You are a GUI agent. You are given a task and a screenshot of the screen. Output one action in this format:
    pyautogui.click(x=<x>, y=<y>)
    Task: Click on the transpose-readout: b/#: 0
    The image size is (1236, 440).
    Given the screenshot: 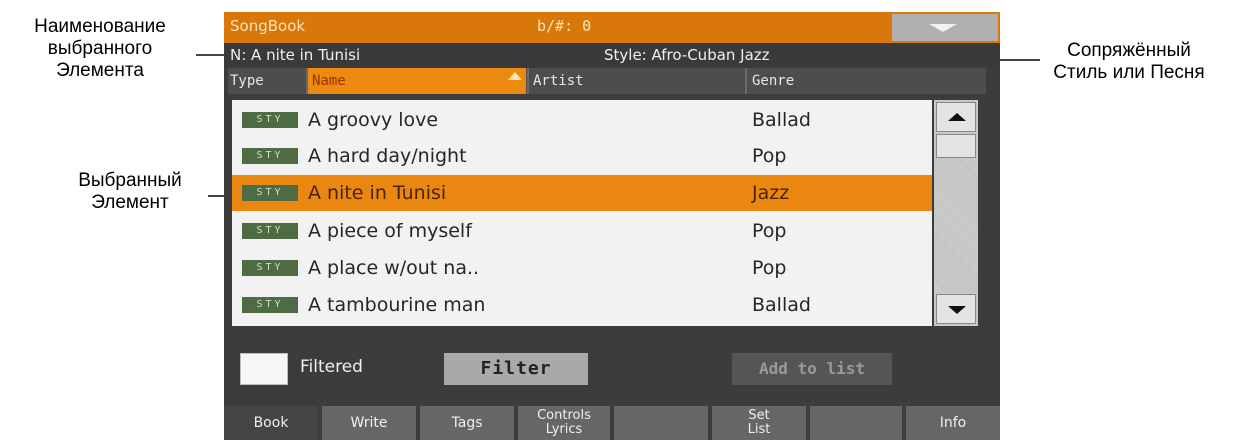 What is the action you would take?
    pyautogui.click(x=564, y=26)
    